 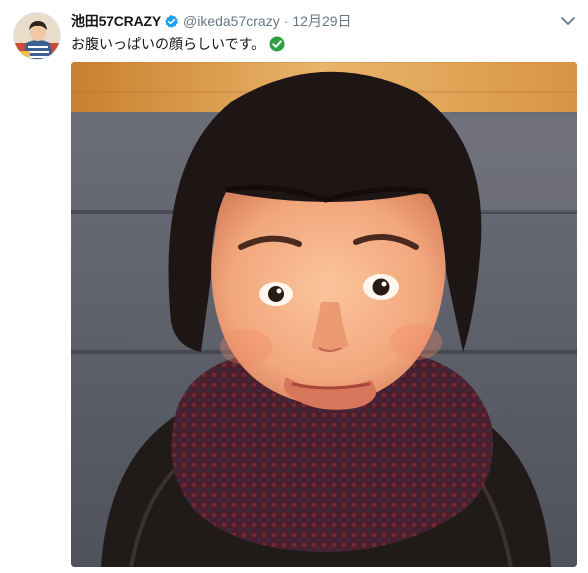 I want to click on verified-badge-icon, so click(x=171, y=21).